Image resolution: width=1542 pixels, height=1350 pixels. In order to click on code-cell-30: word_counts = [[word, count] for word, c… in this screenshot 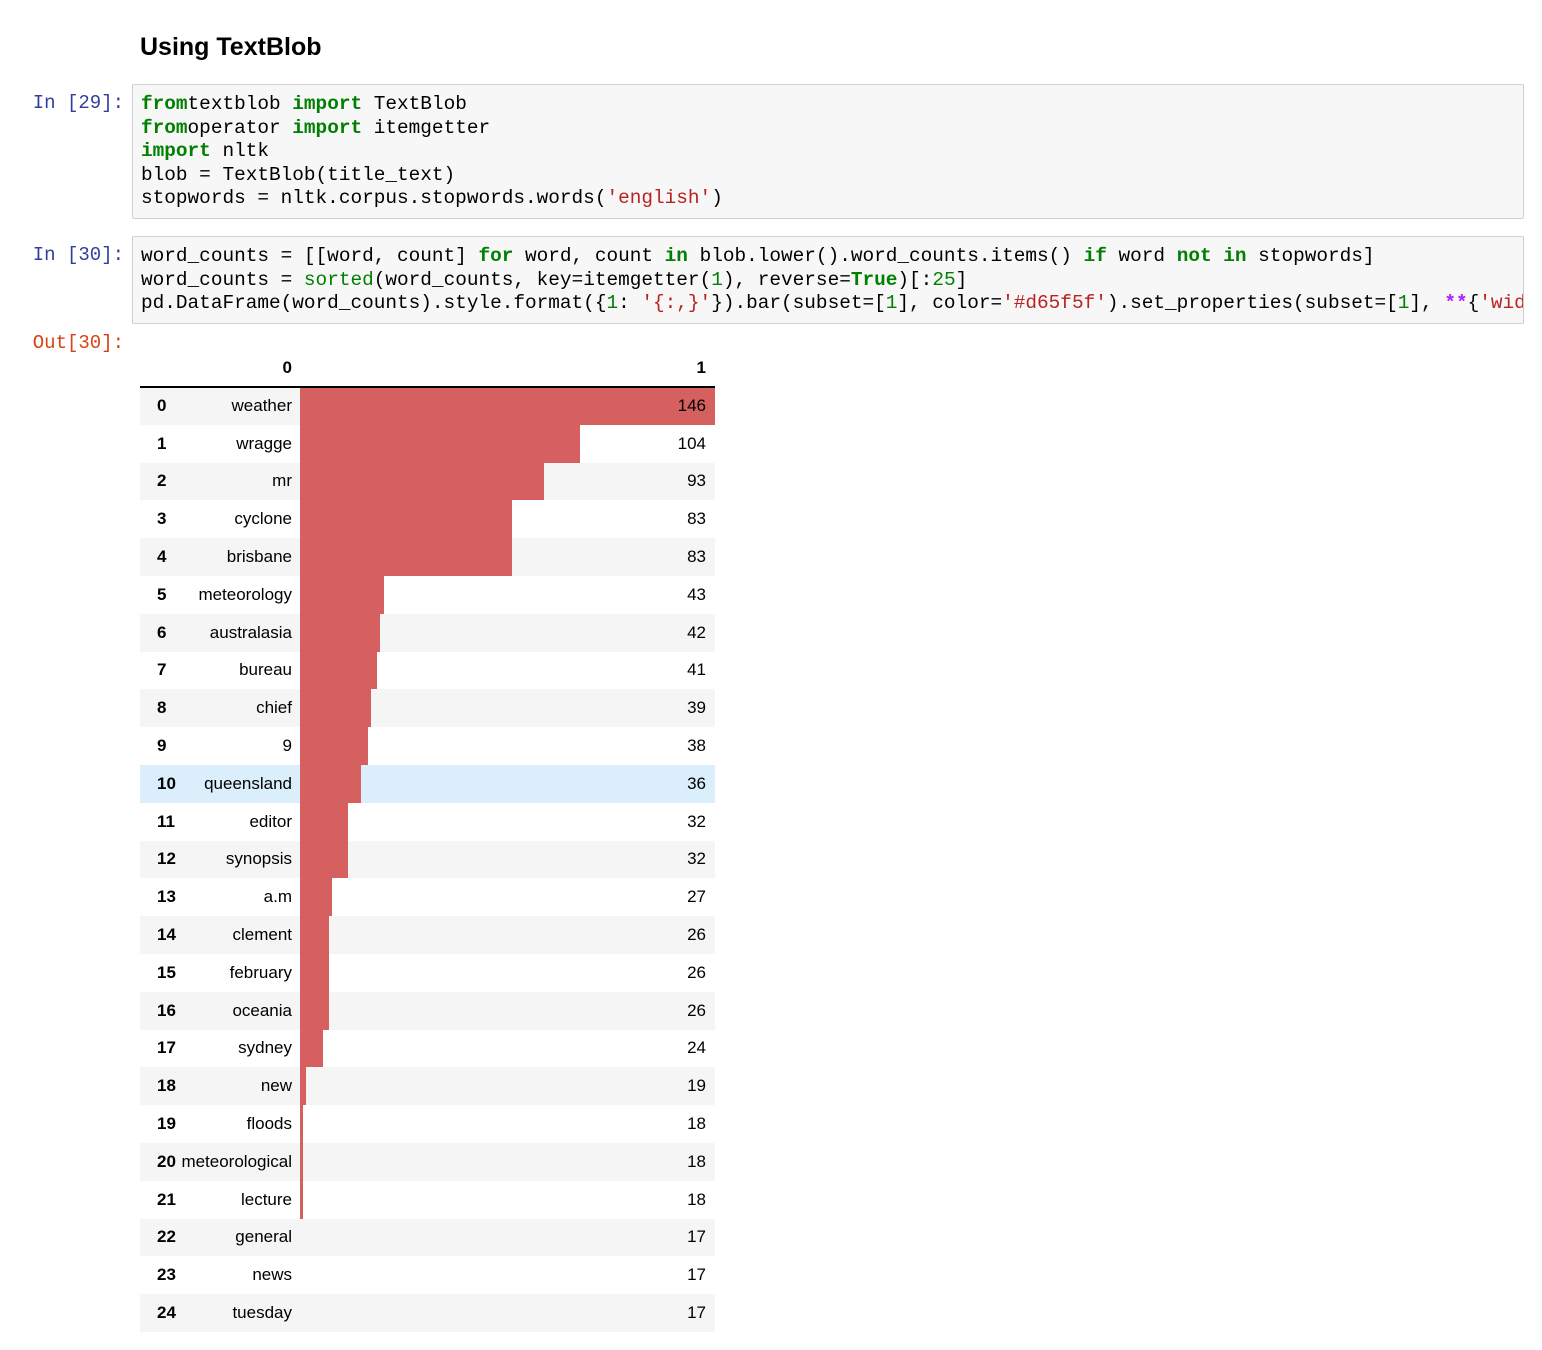, I will do `click(828, 280)`.